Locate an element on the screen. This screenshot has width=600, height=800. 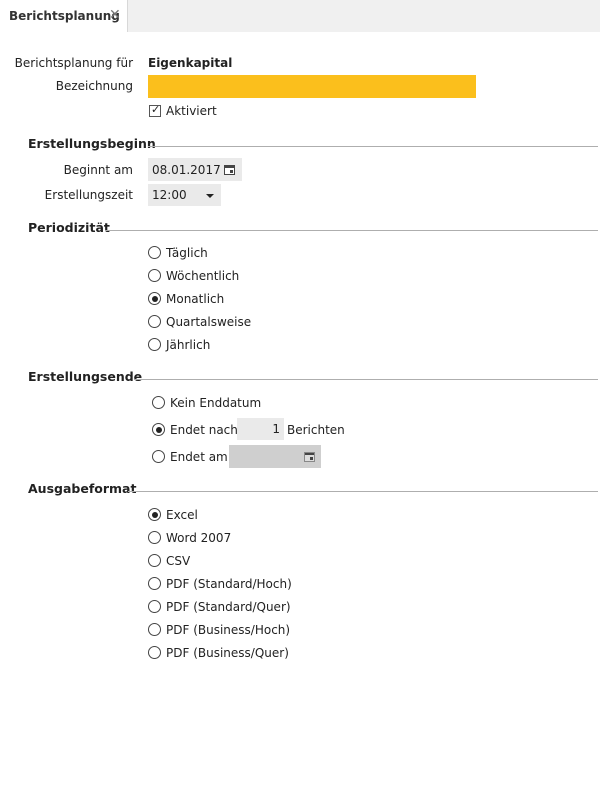
section-title-output: Ausgabeformat is located at coordinates (82, 488).